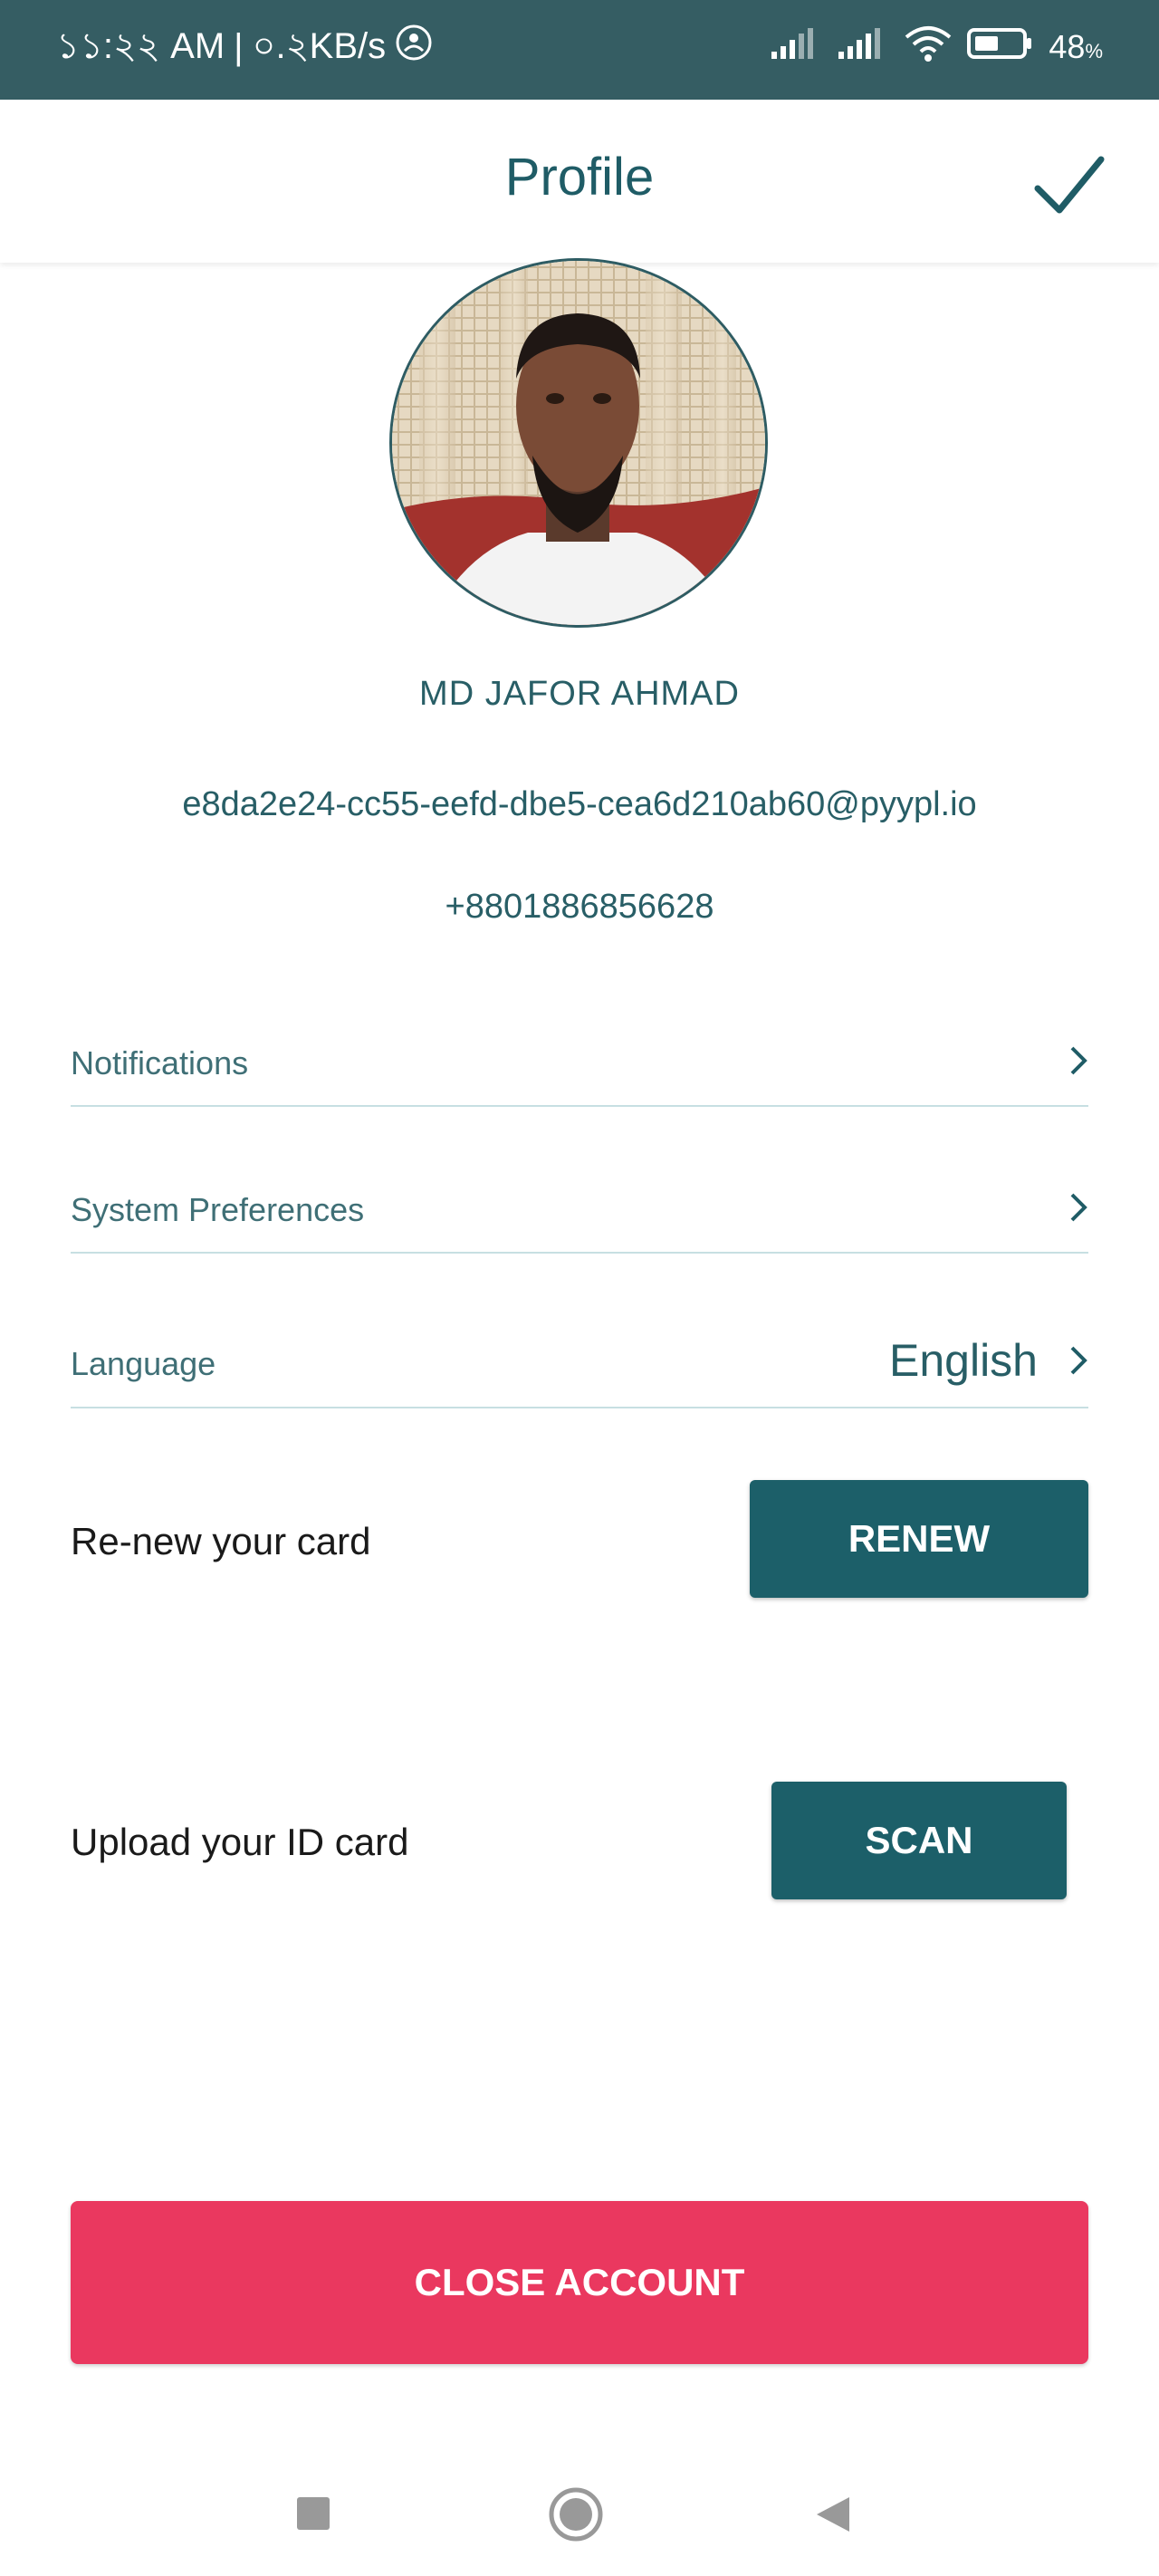  I want to click on save-check-button, so click(1070, 185).